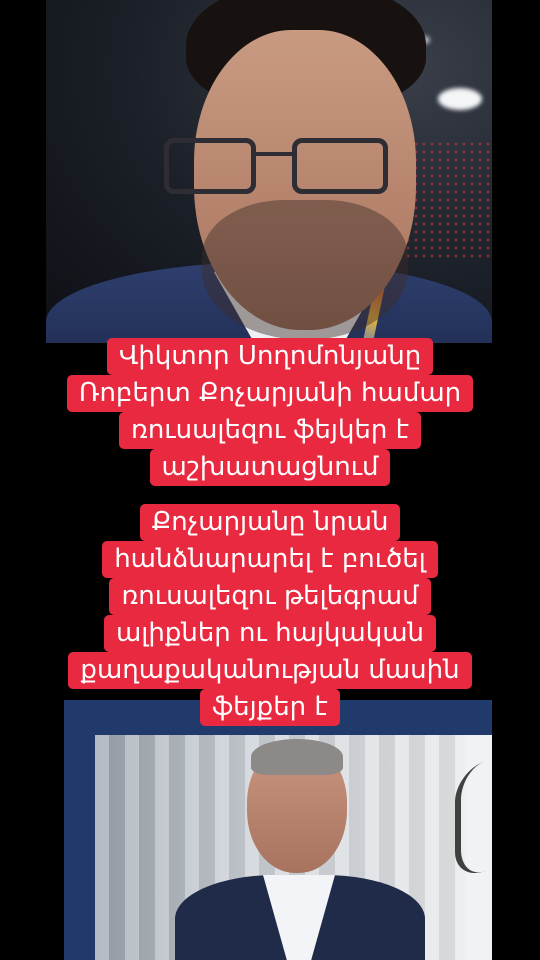  Describe the element at coordinates (270, 393) in the screenshot. I see `caption-line: Ռոբերտ Քոչարյանի համար` at that location.